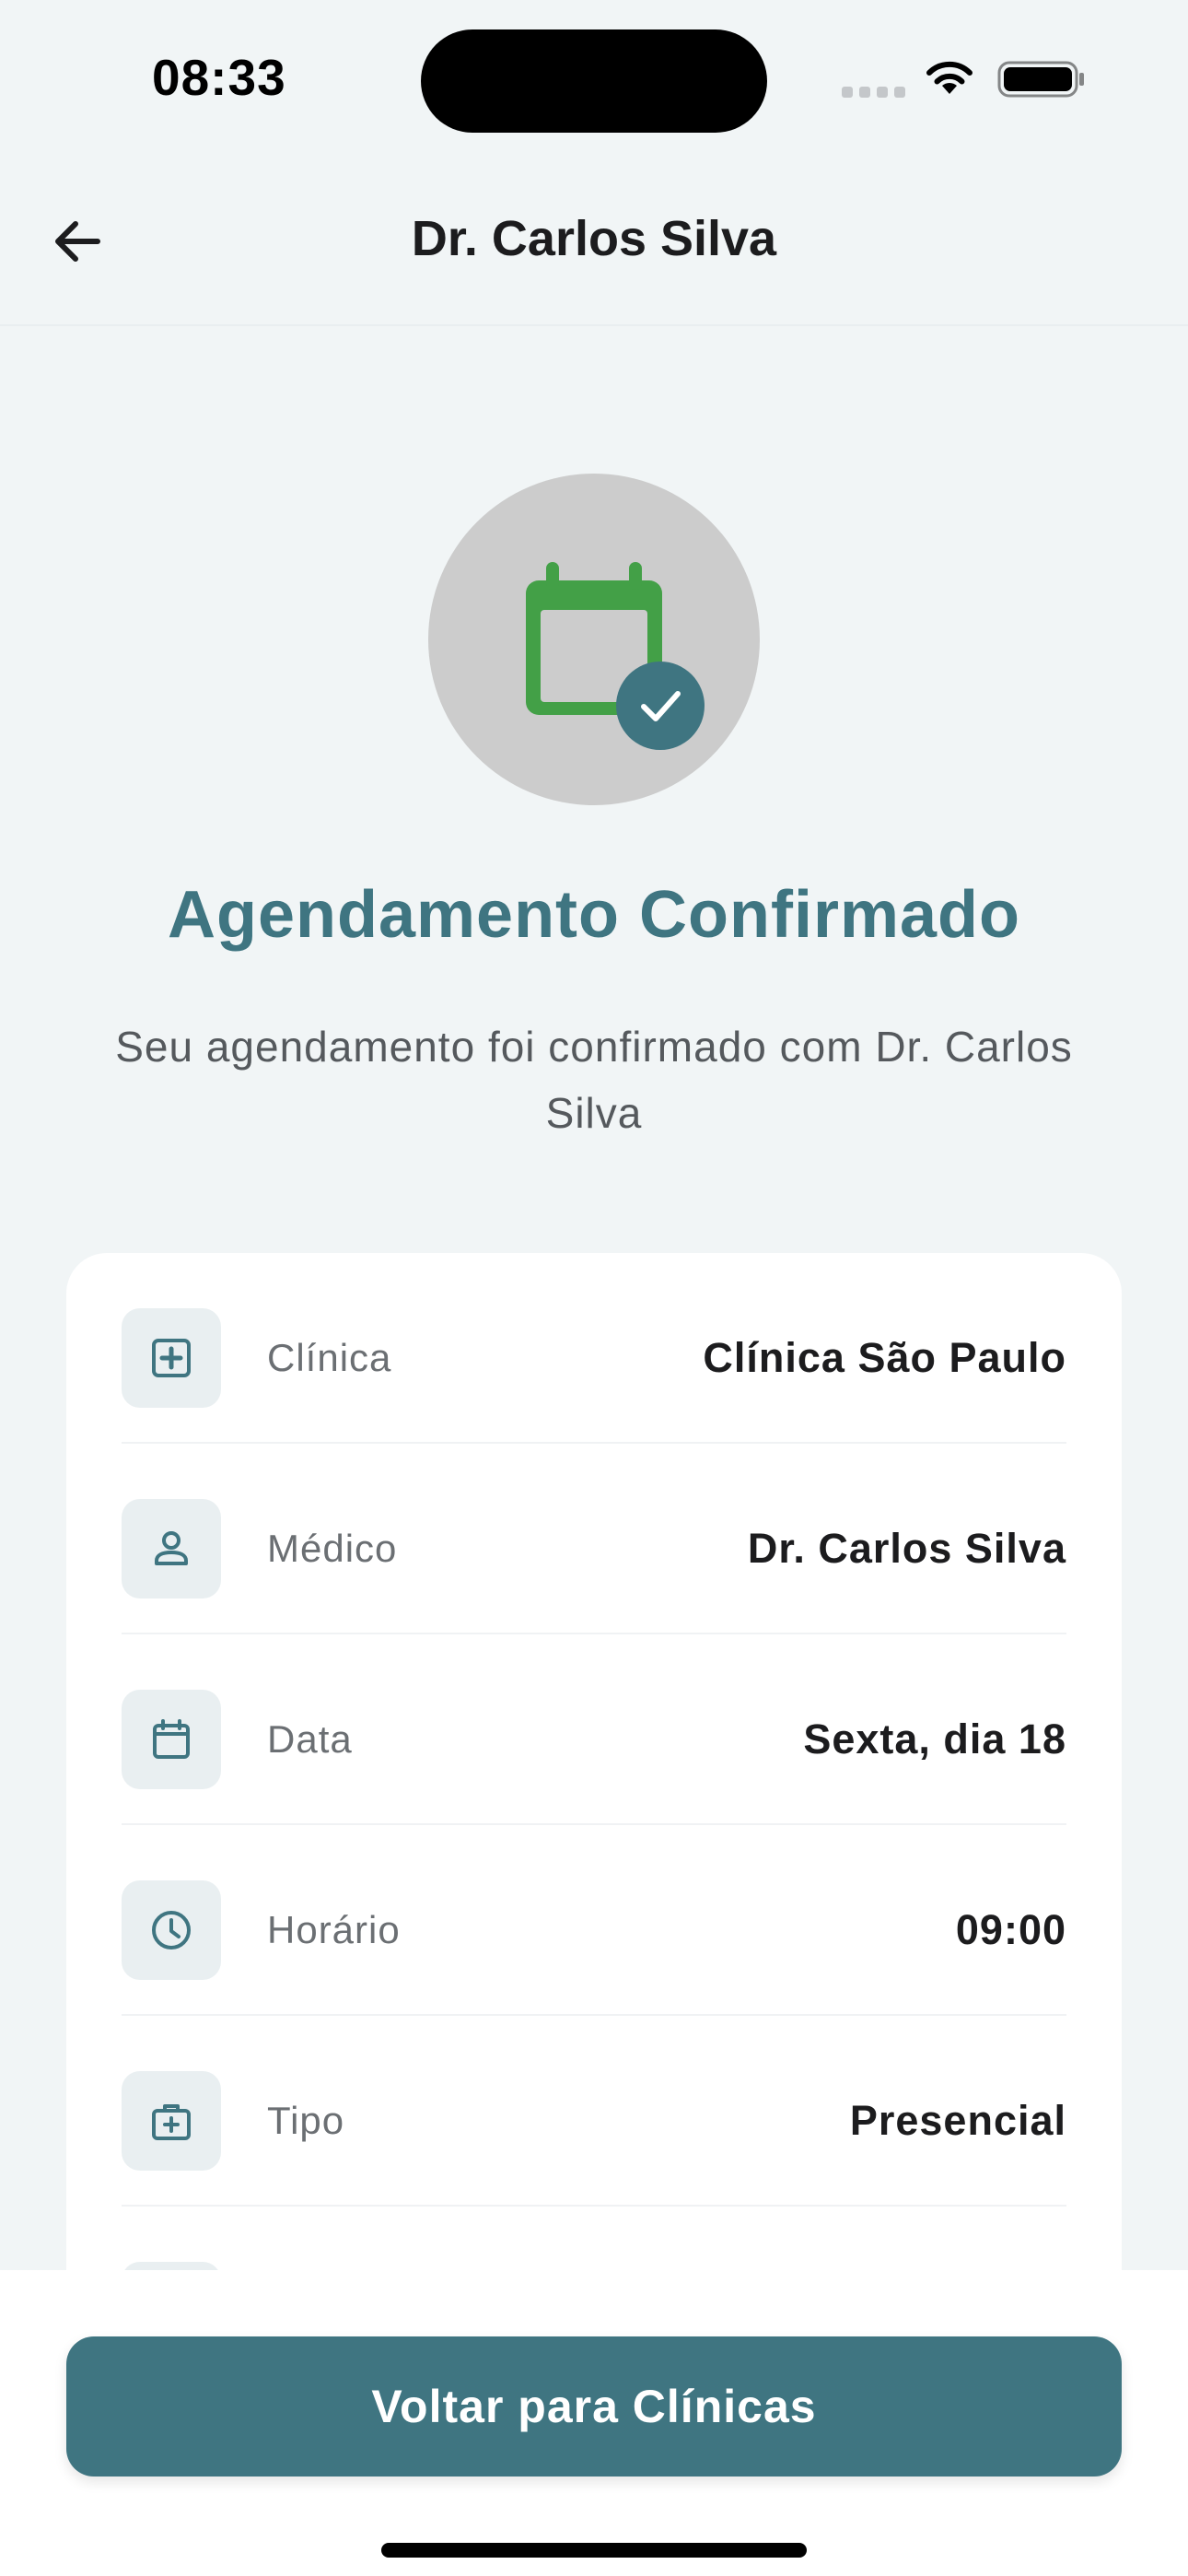 The width and height of the screenshot is (1188, 2576). Describe the element at coordinates (594, 1539) in the screenshot. I see `detail-row-doctor: Médico Dr. Carlos Silva` at that location.